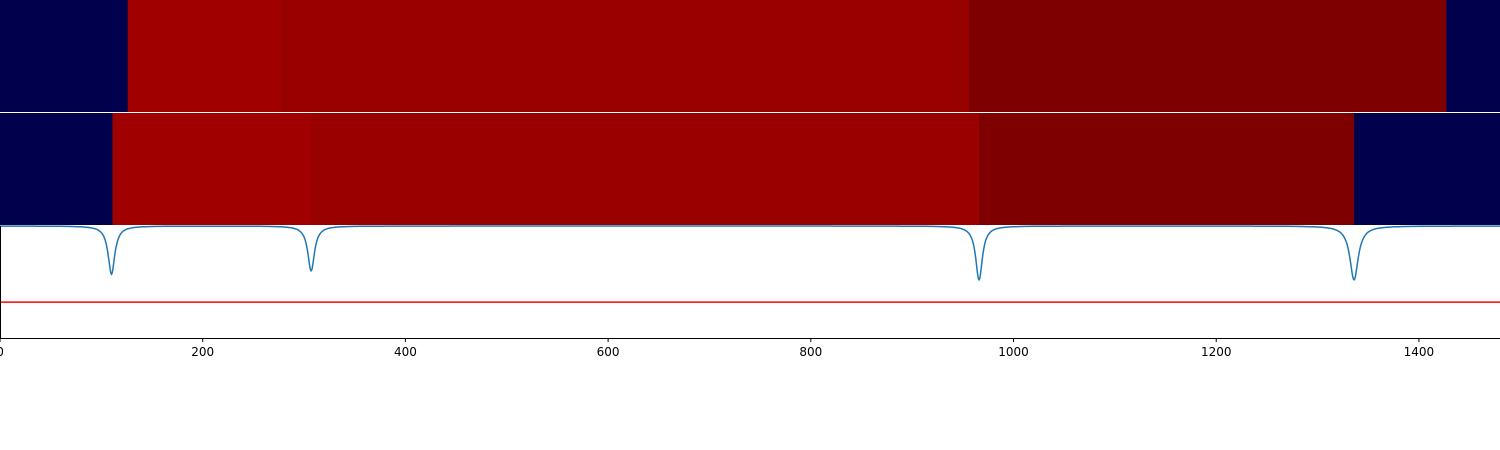 The image size is (1500, 450). Describe the element at coordinates (608, 352) in the screenshot. I see `x-tick-label: 600` at that location.